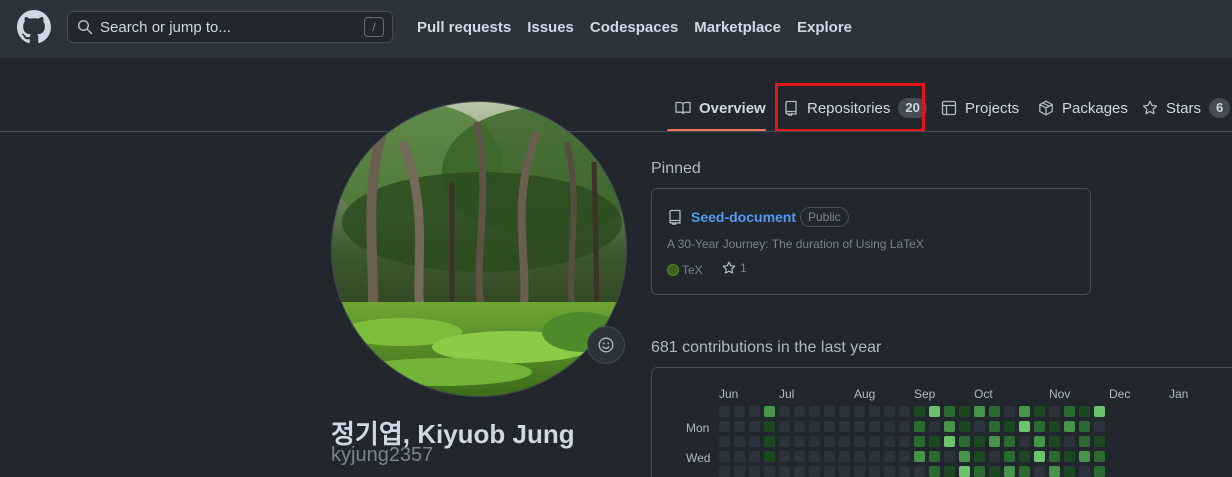 The image size is (1232, 477). What do you see at coordinates (230, 27) in the screenshot?
I see `search-input: Search or jump to... /` at bounding box center [230, 27].